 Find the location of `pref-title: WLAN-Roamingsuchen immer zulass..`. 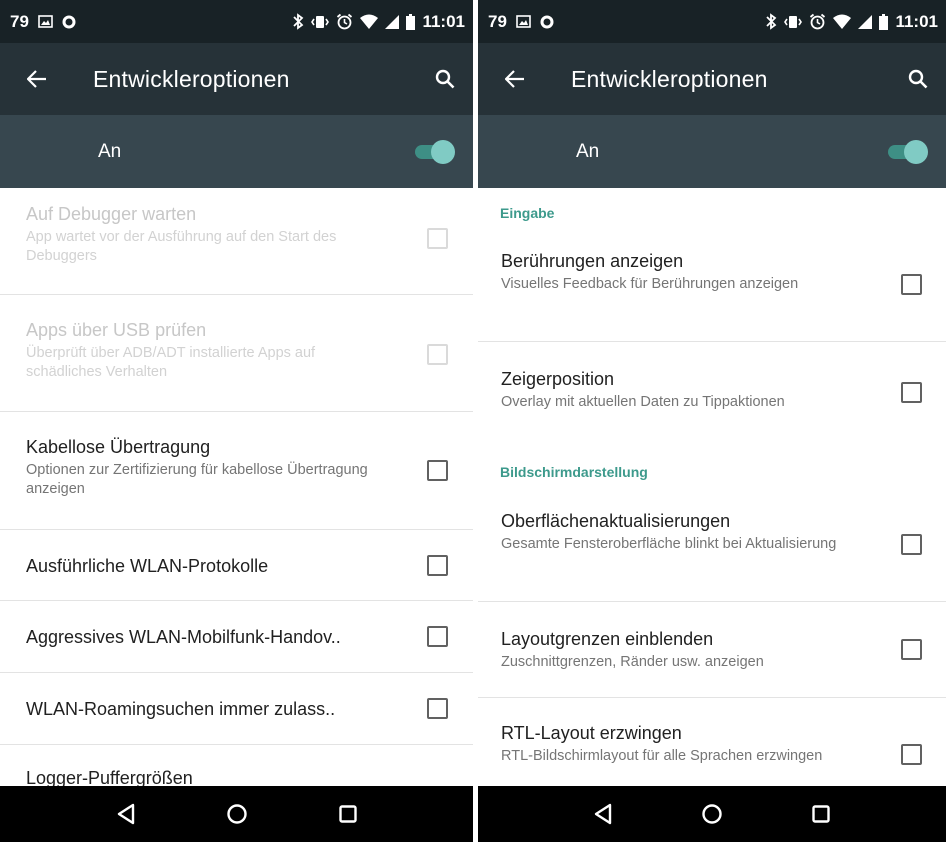

pref-title: WLAN-Roamingsuchen immer zulass.. is located at coordinates (181, 709).